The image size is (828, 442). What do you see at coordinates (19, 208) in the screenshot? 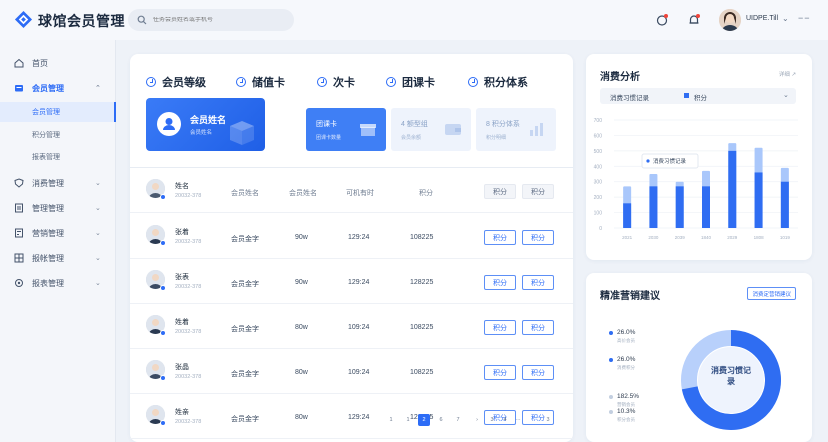
I see `document-icon` at bounding box center [19, 208].